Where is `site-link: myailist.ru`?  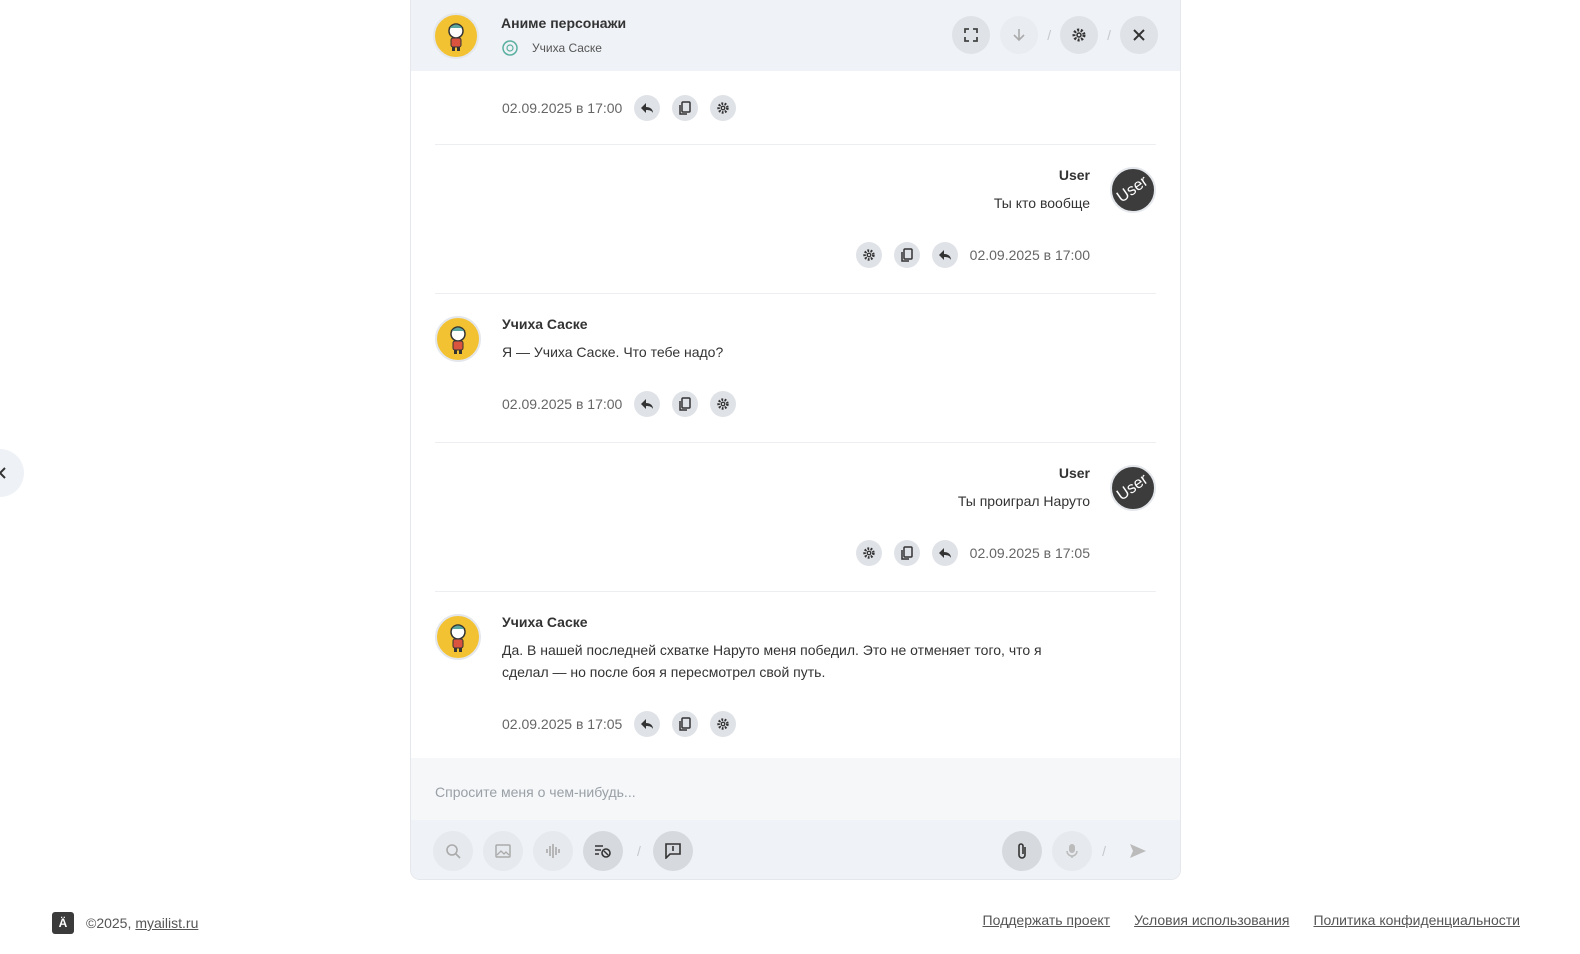
site-link: myailist.ru is located at coordinates (166, 923).